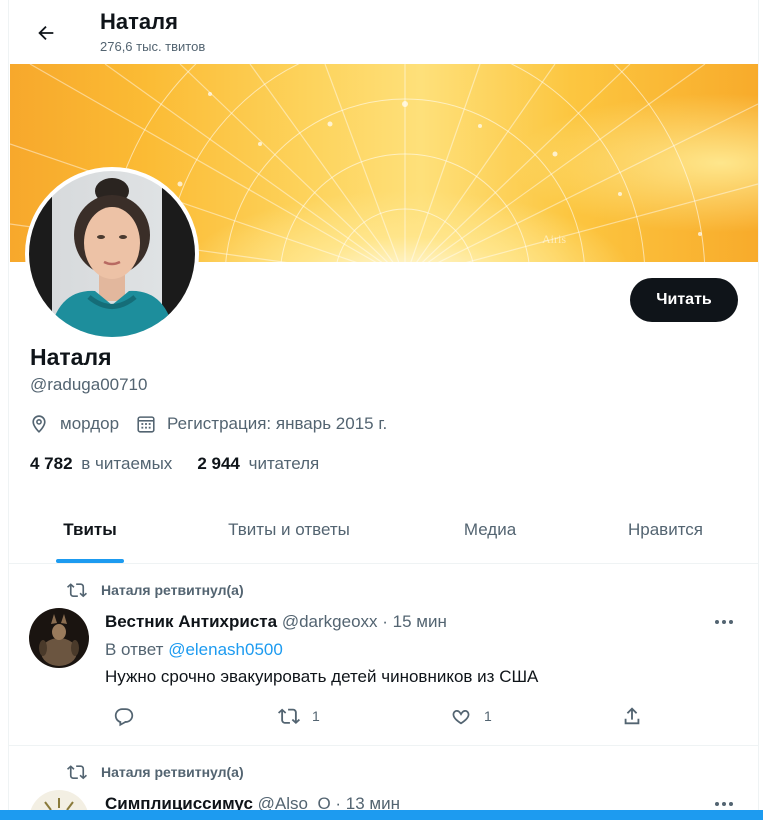 The image size is (763, 820). I want to click on avatar-photo, so click(112, 254).